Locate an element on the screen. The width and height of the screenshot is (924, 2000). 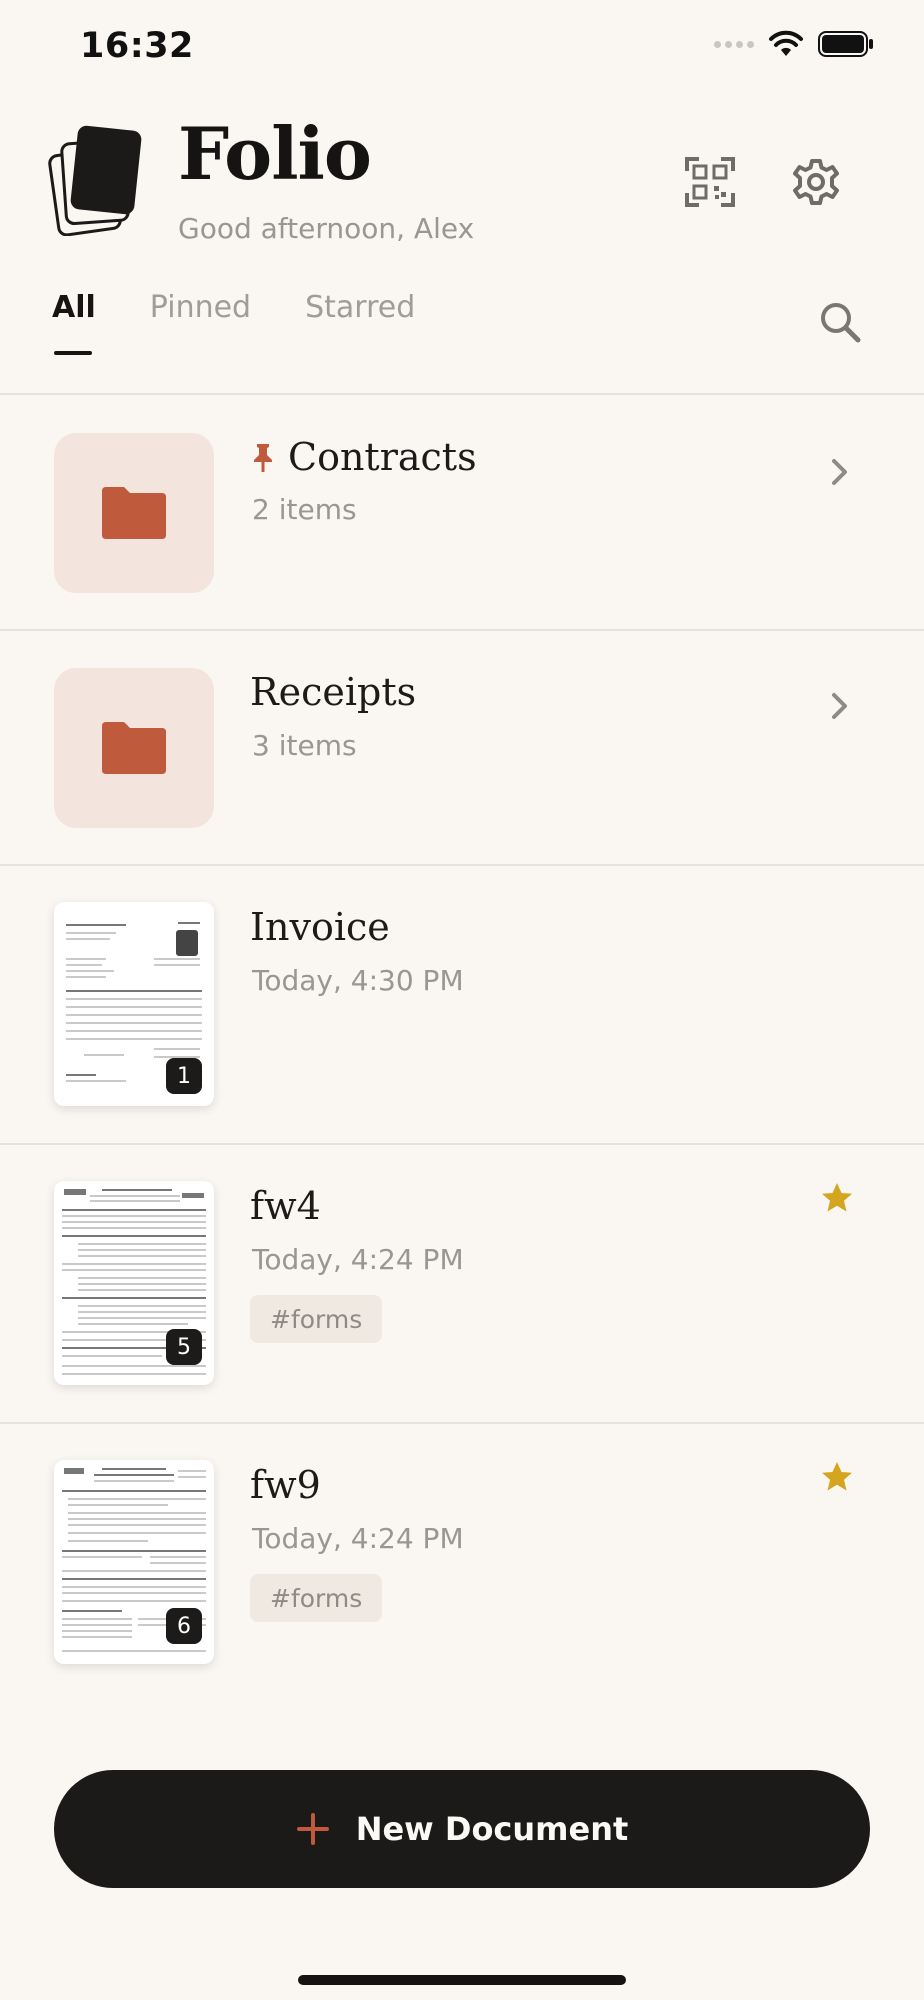
document-thumbnail: 5 is located at coordinates (134, 1283).